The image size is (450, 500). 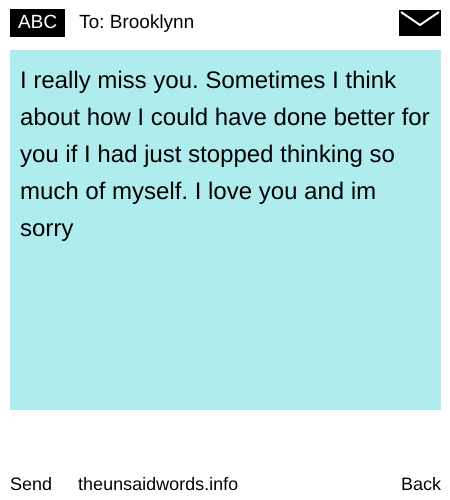 What do you see at coordinates (158, 484) in the screenshot?
I see `site-link: theunsaidwords.info` at bounding box center [158, 484].